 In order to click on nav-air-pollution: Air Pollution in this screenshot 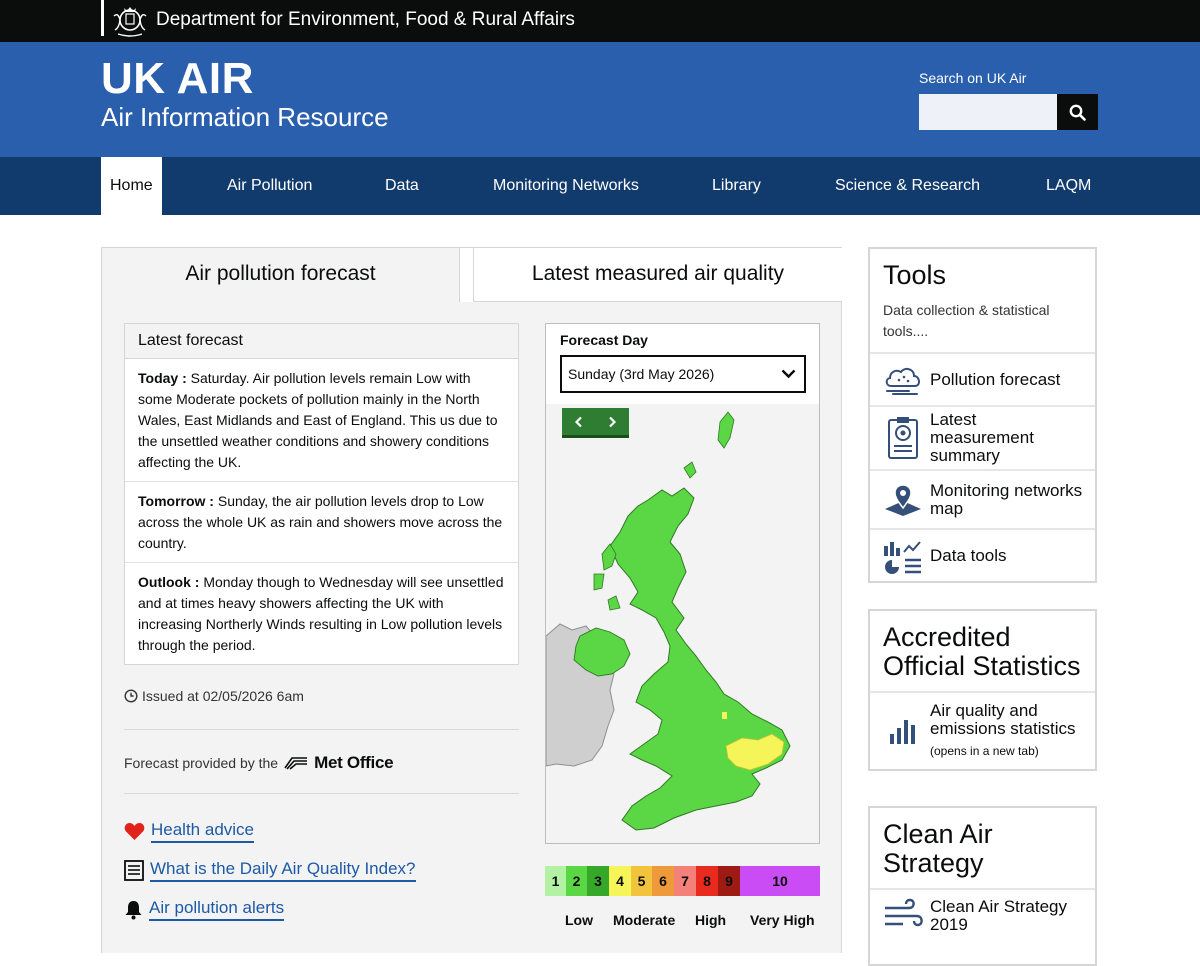, I will do `click(269, 186)`.